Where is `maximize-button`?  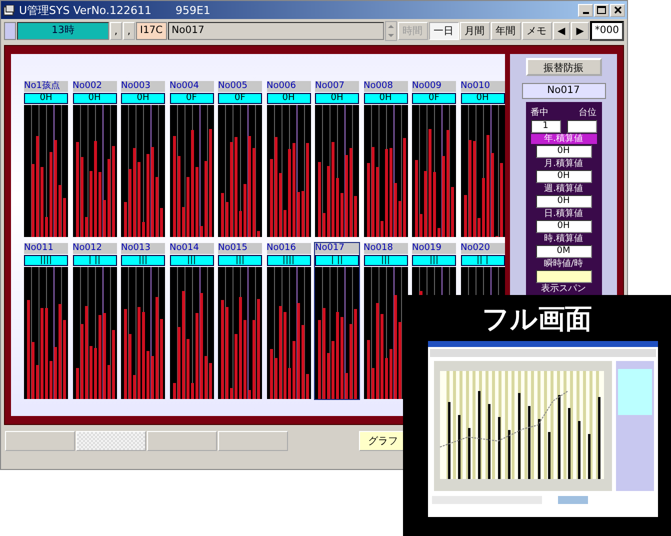 maximize-button is located at coordinates (601, 10).